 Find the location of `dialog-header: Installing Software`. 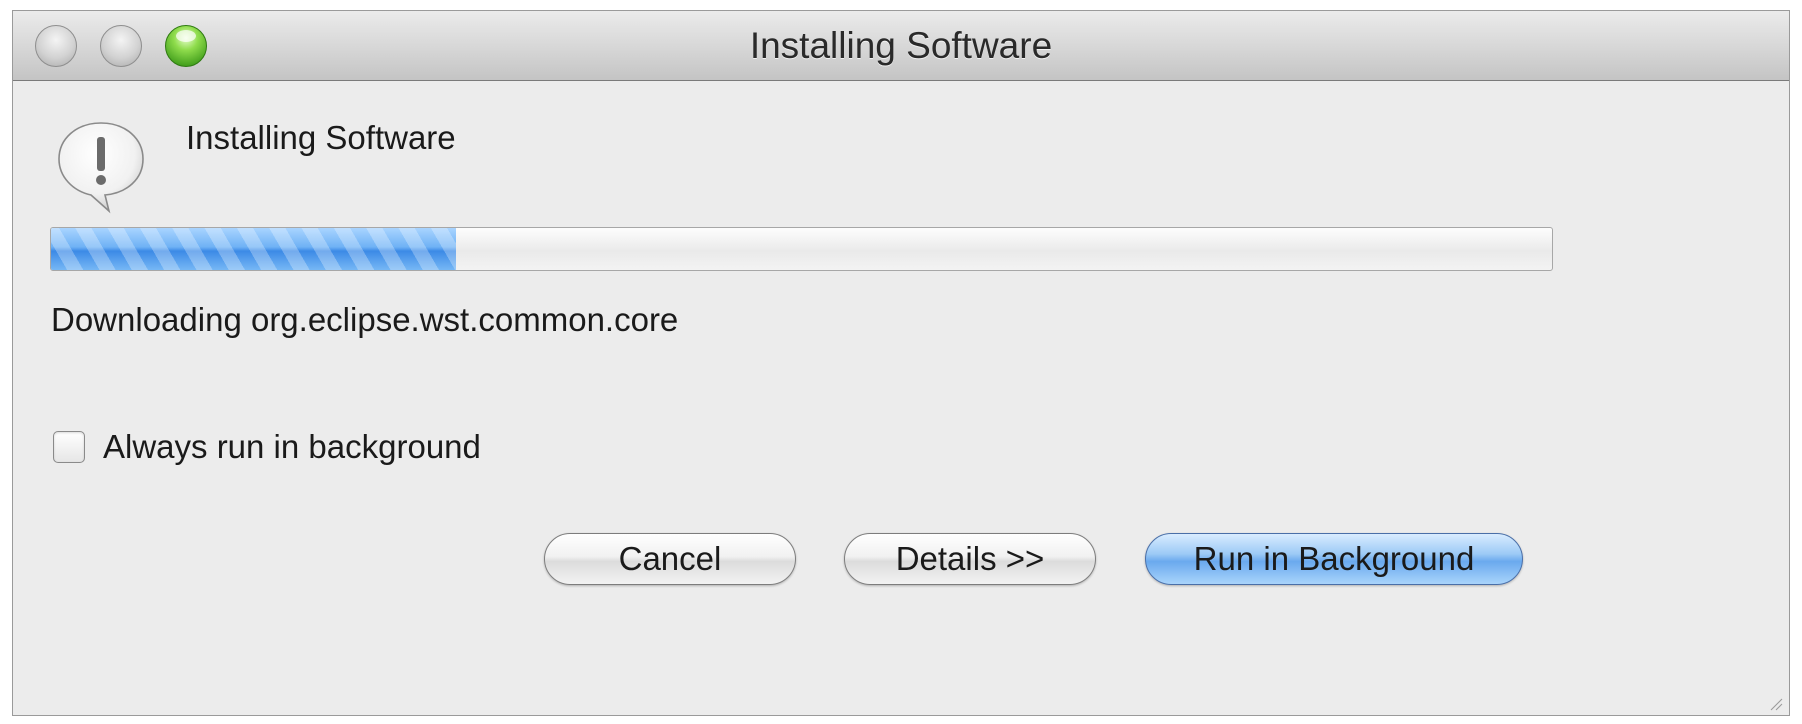

dialog-header: Installing Software is located at coordinates (321, 137).